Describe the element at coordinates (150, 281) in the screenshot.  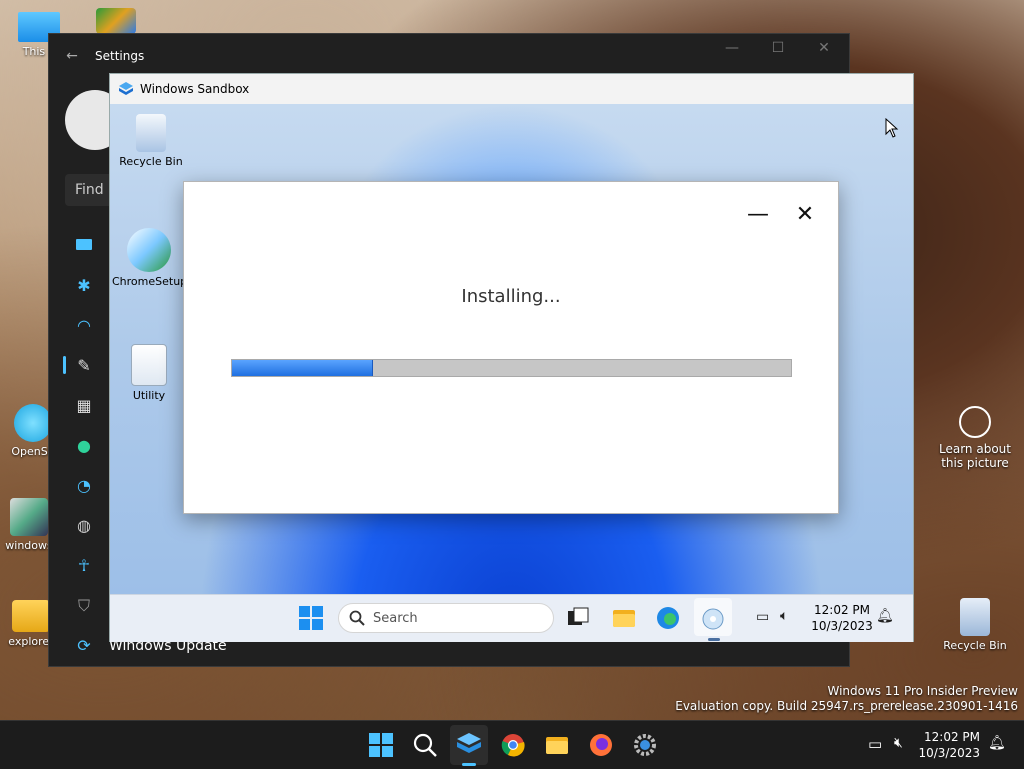
I see `desktop-icon-label: ChromeSetup` at that location.